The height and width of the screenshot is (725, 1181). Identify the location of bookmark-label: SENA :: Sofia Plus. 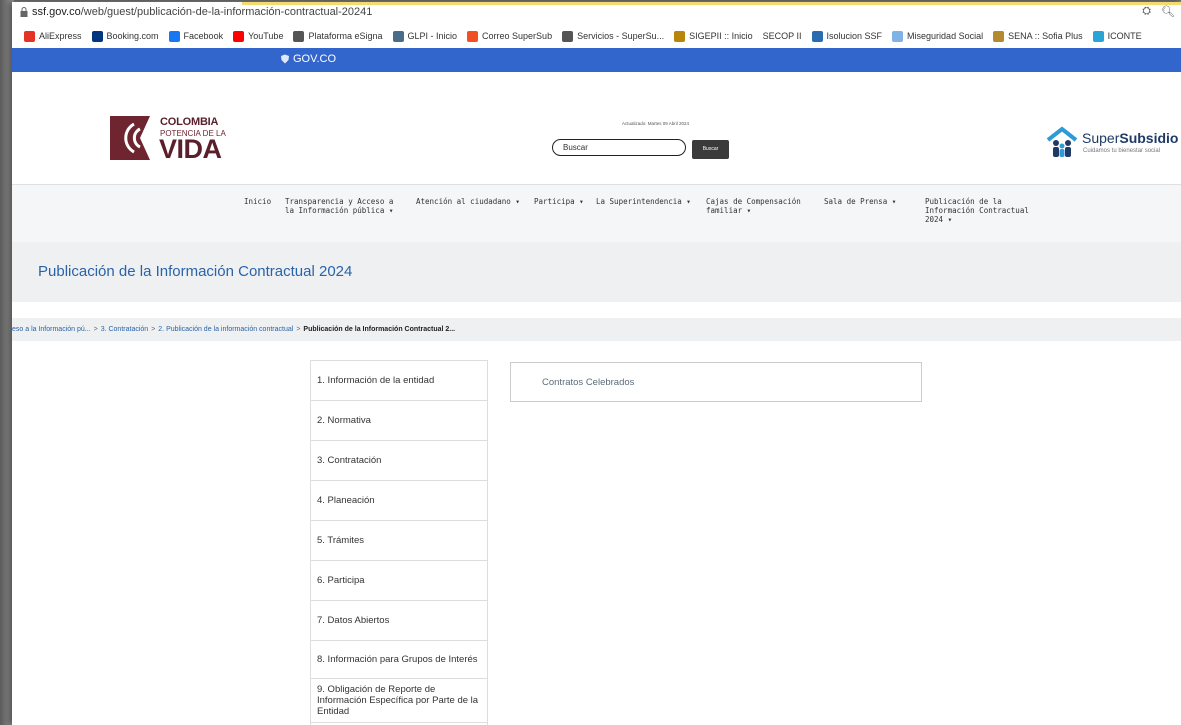
(1045, 36).